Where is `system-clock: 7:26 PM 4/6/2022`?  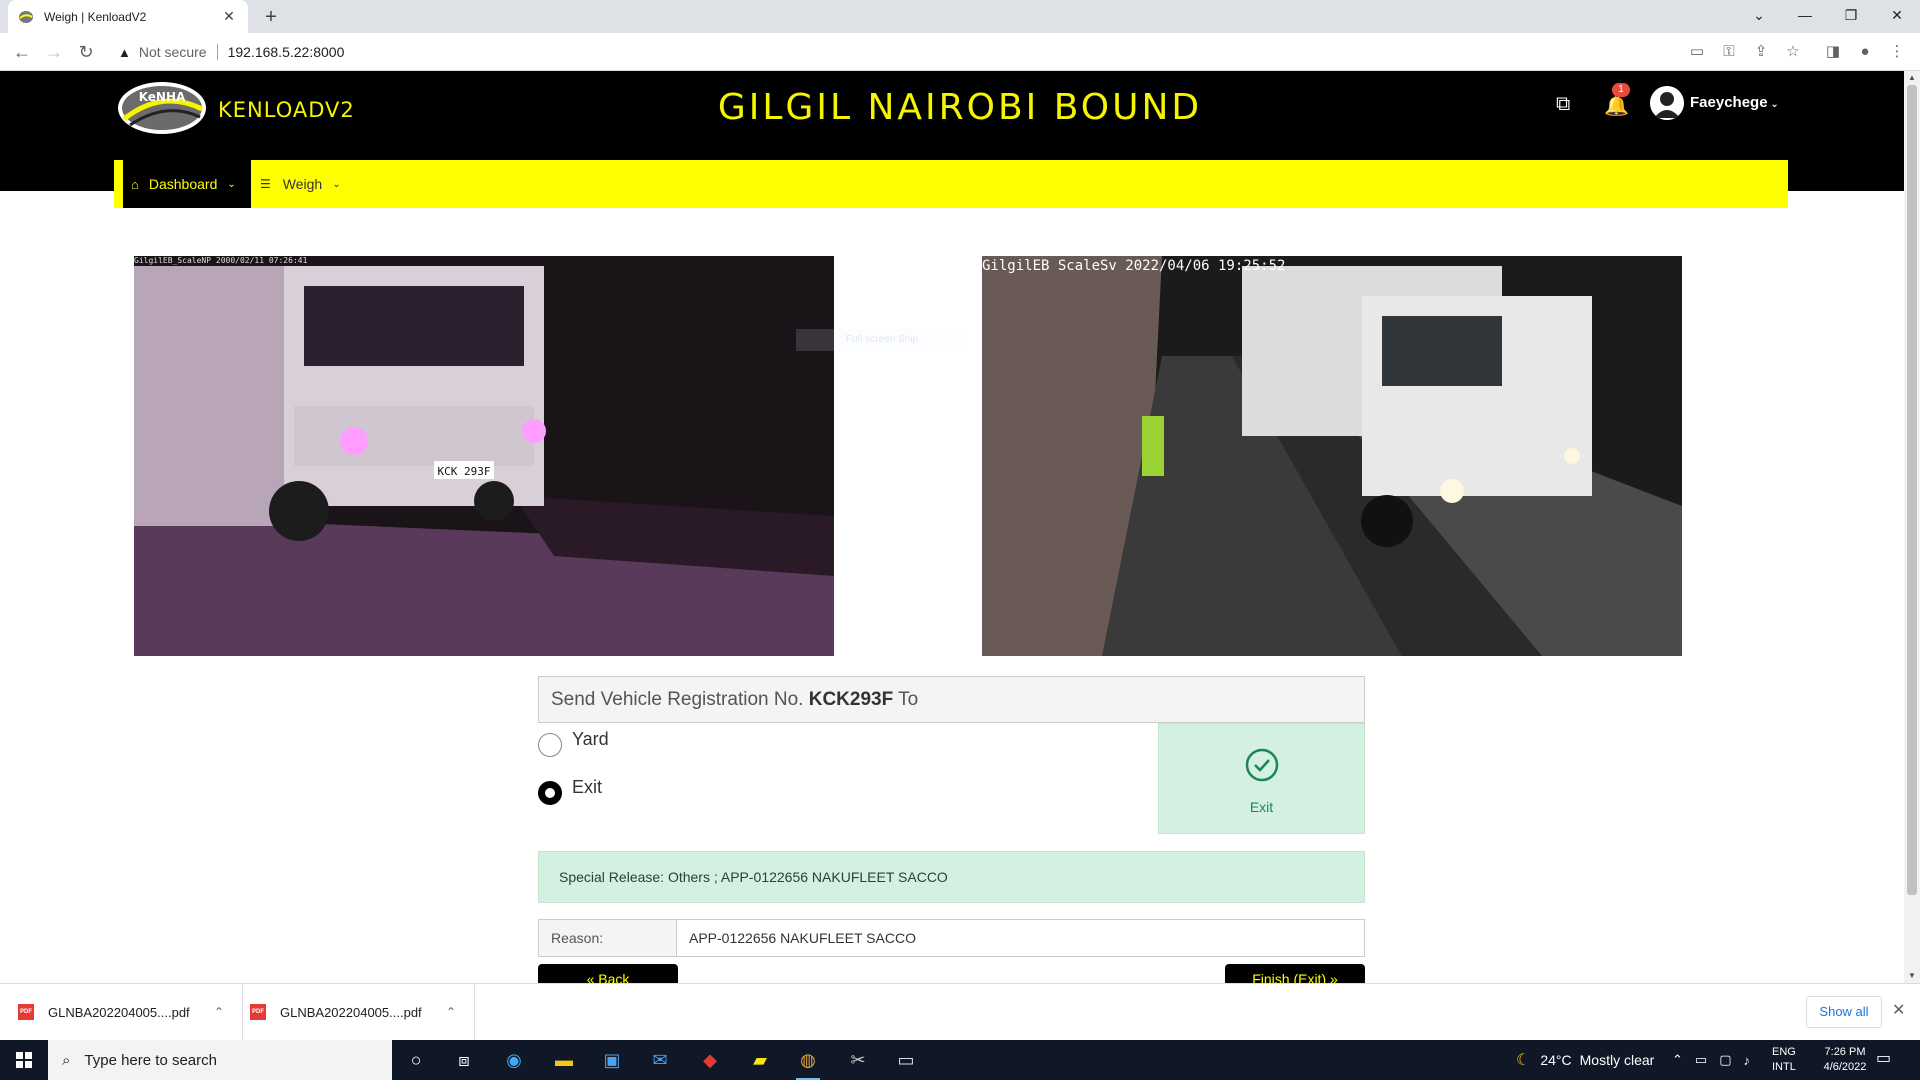 system-clock: 7:26 PM 4/6/2022 is located at coordinates (1845, 1060).